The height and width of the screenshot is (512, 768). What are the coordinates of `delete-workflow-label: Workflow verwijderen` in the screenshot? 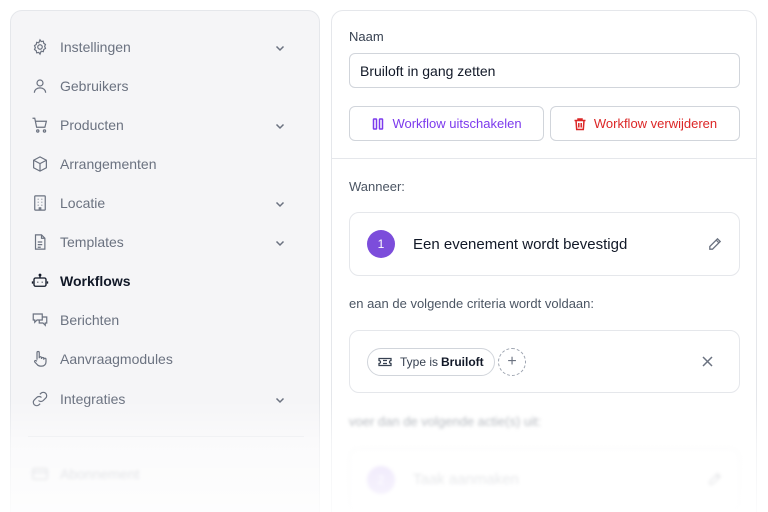 It's located at (655, 123).